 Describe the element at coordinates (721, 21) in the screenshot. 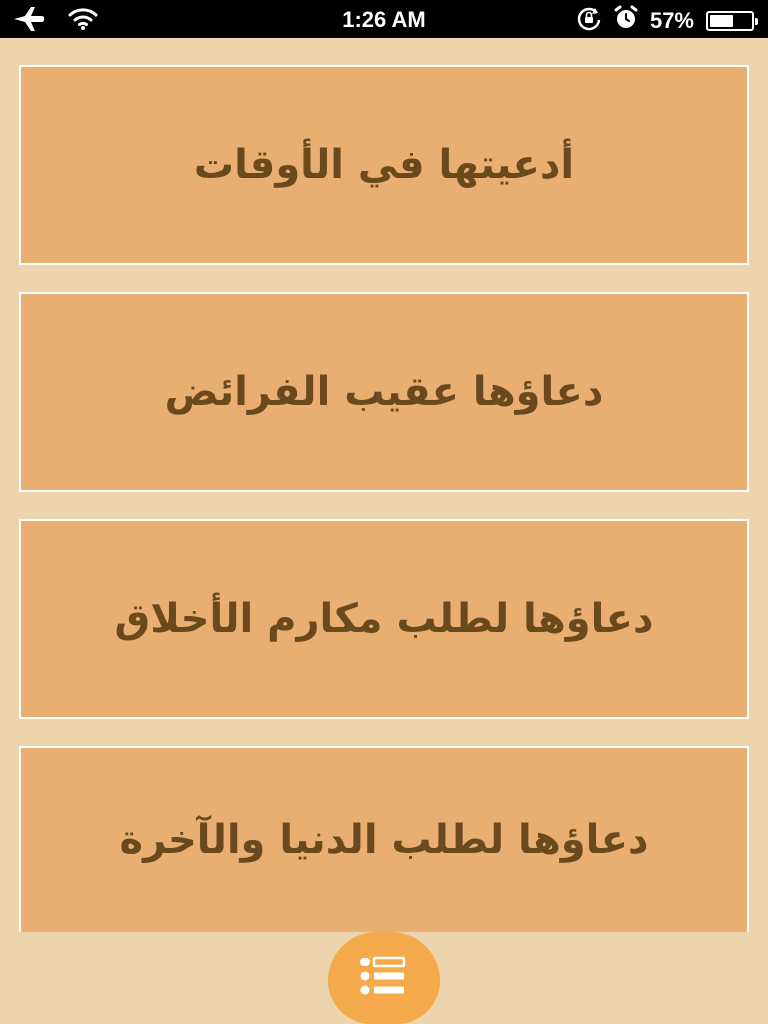

I see `battery-level-fill` at that location.